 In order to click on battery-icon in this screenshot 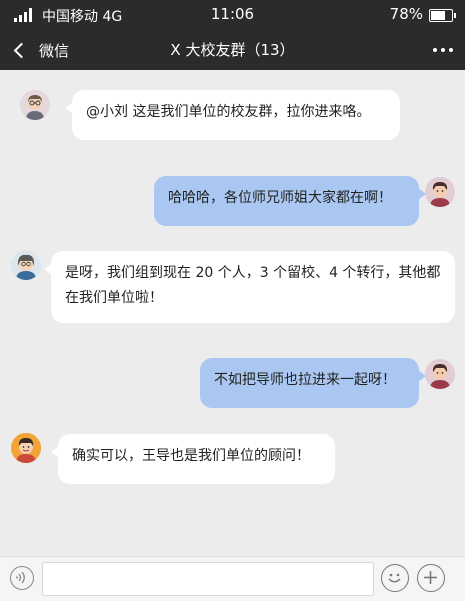, I will do `click(442, 15)`.